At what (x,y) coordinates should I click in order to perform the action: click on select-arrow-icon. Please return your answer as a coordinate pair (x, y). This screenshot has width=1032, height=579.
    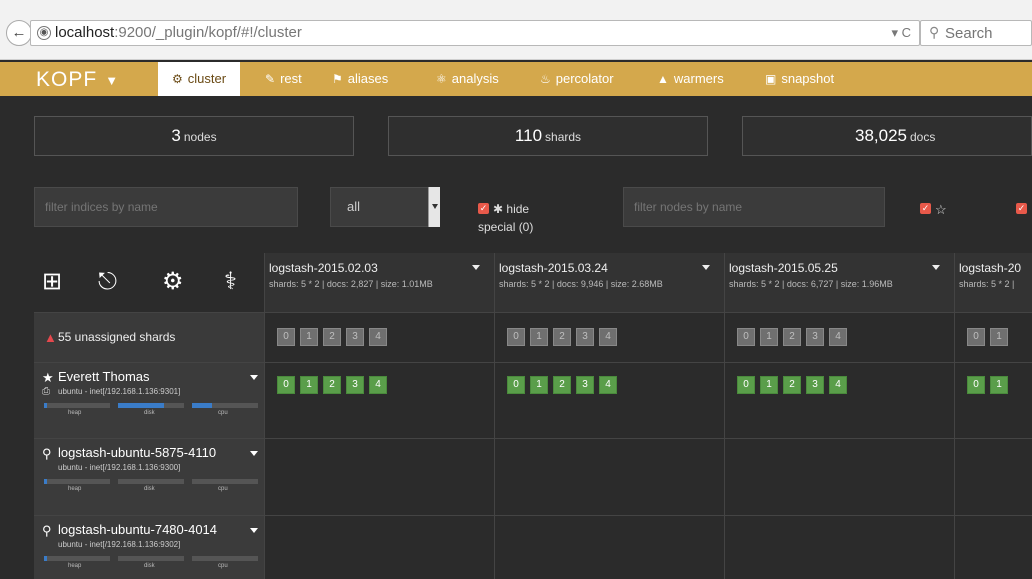
    Looking at the image, I should click on (434, 207).